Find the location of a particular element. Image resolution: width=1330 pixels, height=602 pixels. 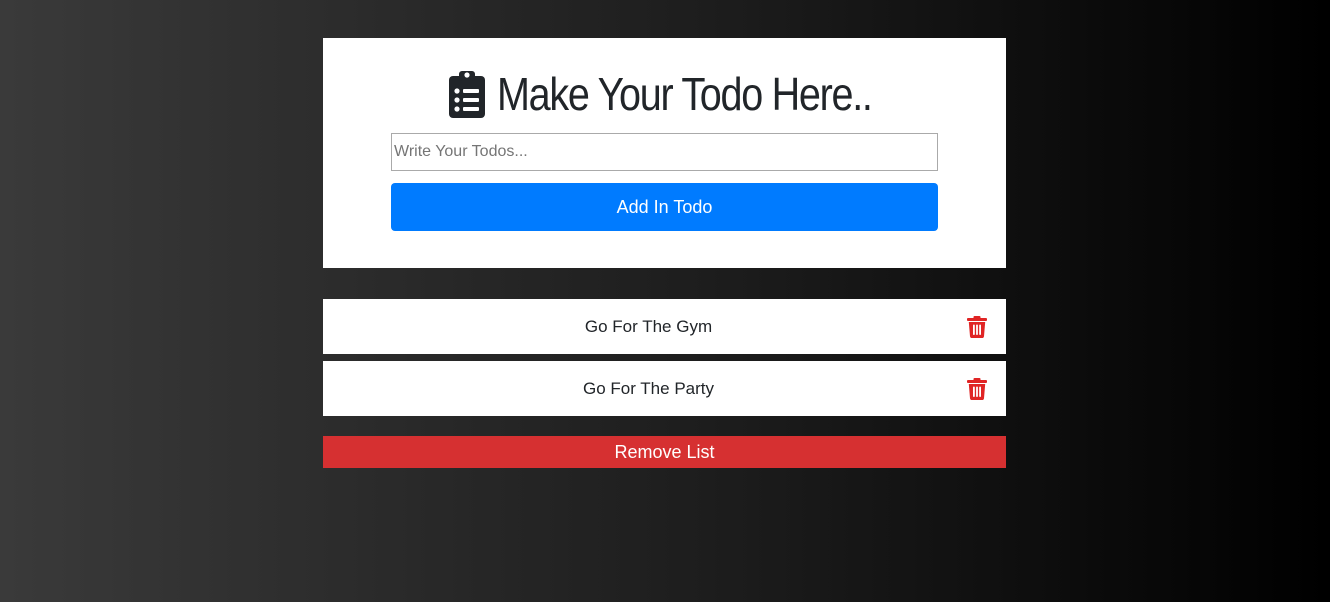

todo-item-text: Go For The Gym is located at coordinates (648, 326).